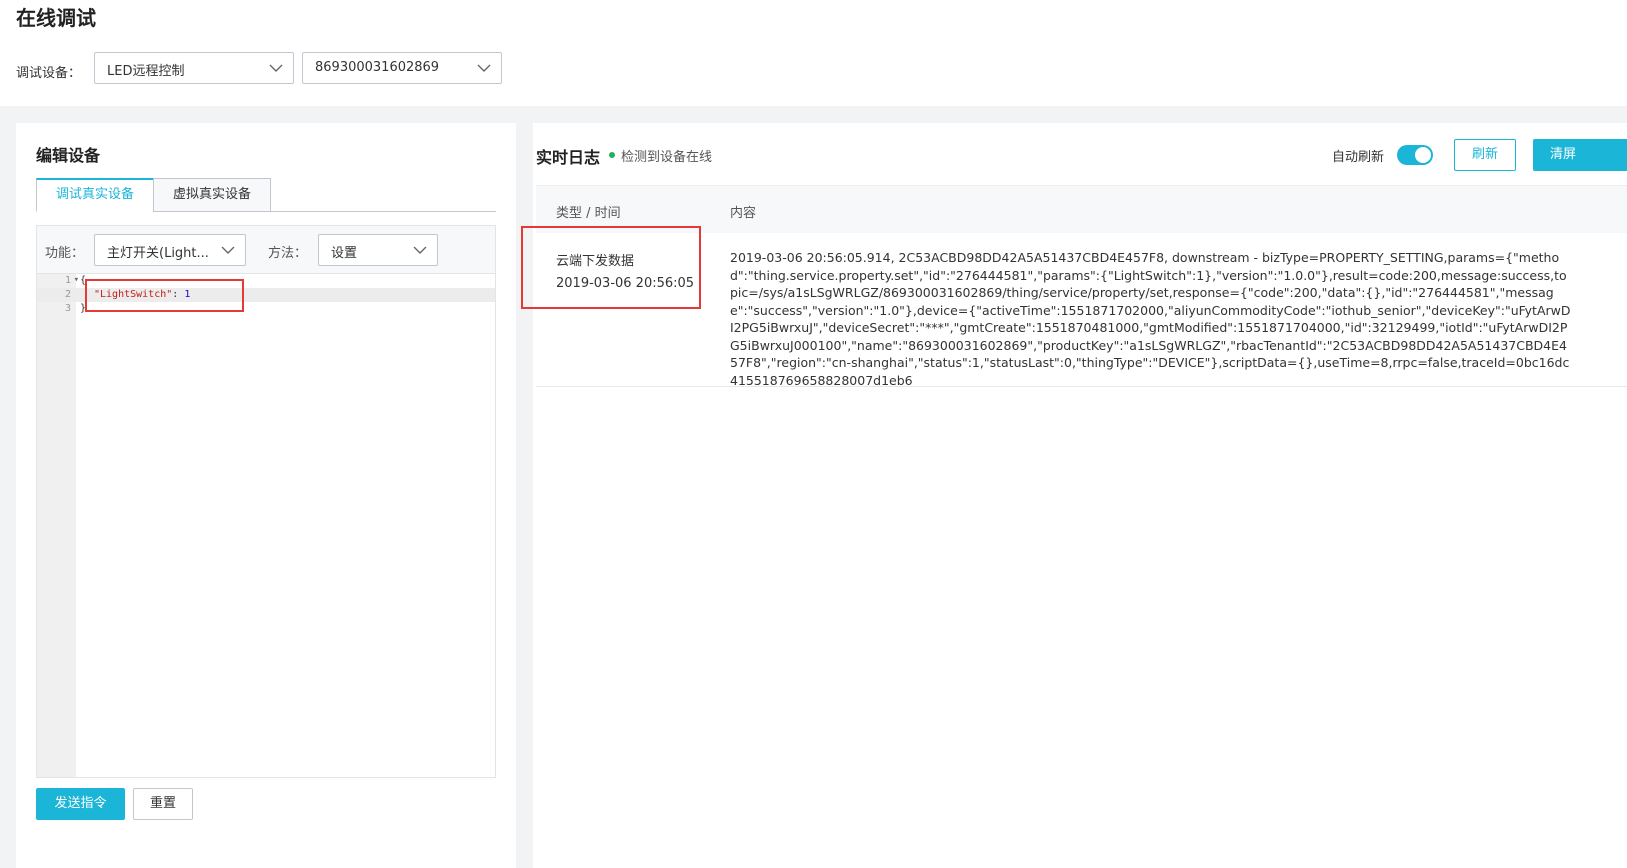  I want to click on tab-virtual-device: 虚拟真实设备, so click(212, 195).